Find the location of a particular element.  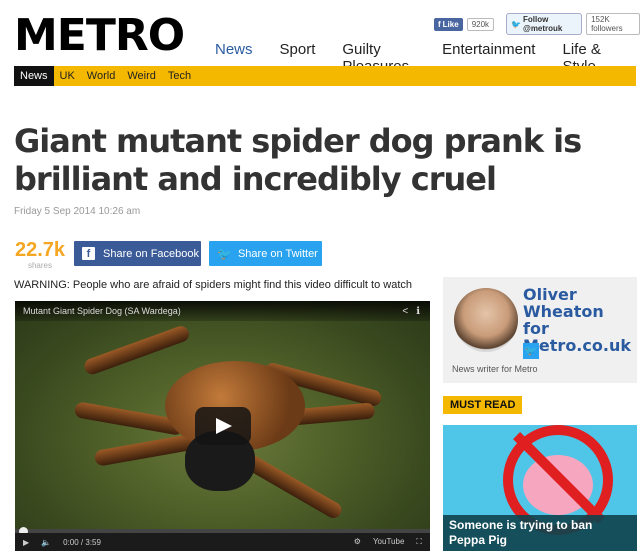

sub-nav-tech: Tech is located at coordinates (179, 76).